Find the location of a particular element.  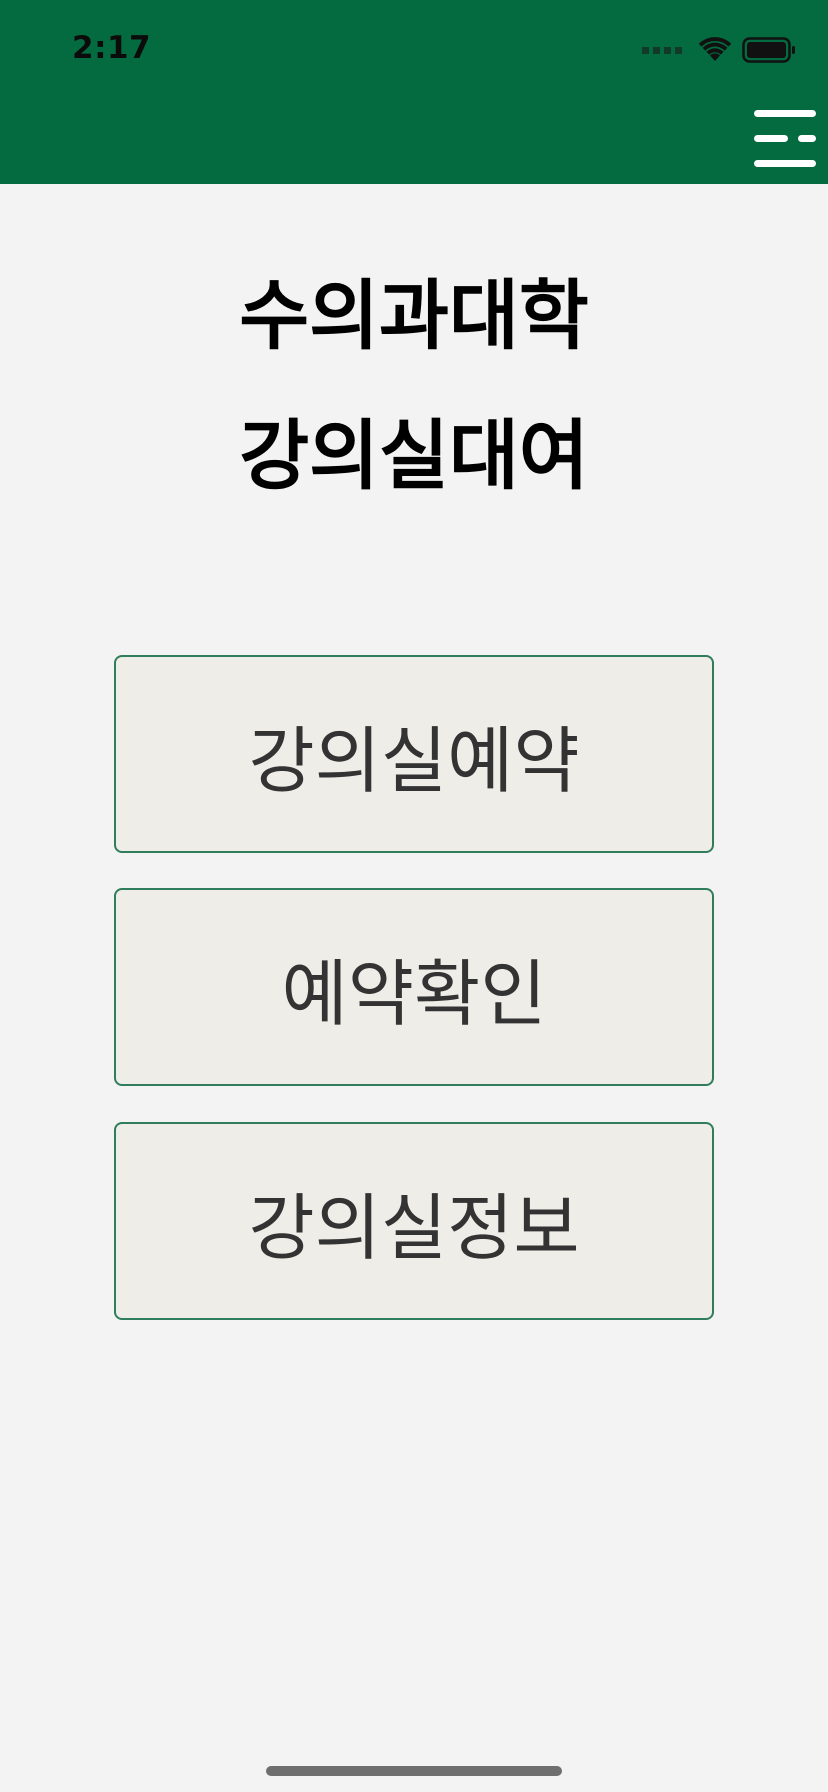

cellular-signal-icon is located at coordinates (662, 50).